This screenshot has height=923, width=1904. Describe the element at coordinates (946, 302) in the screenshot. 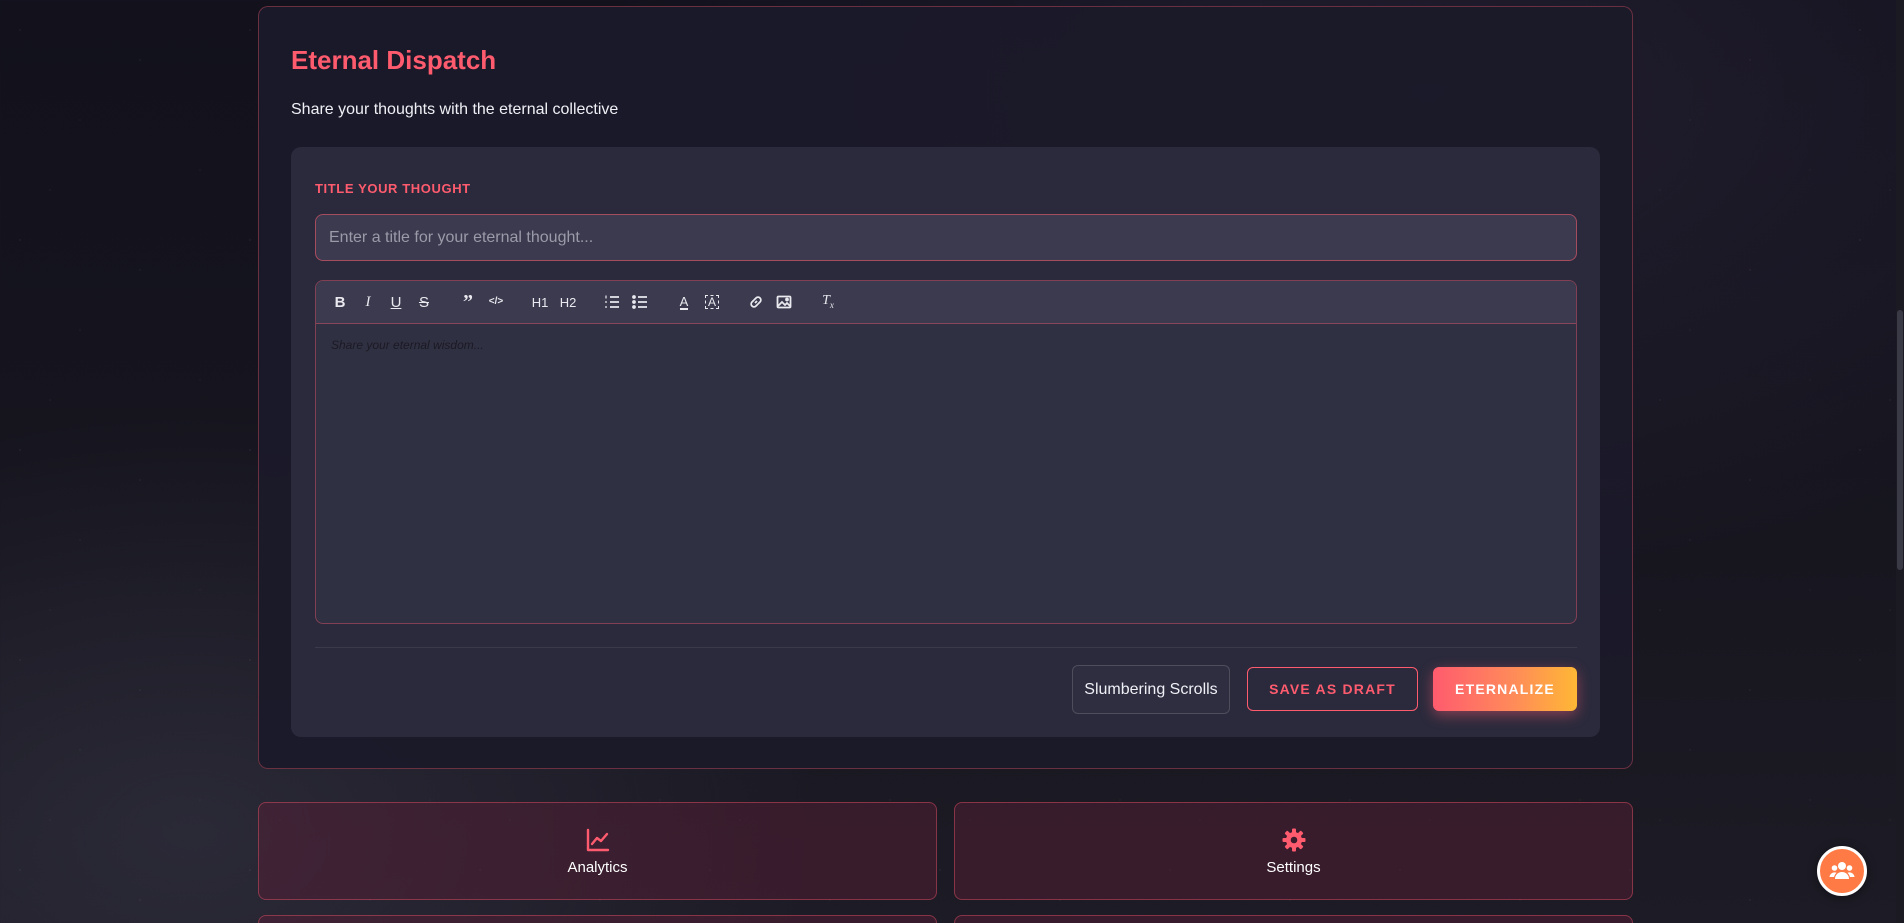

I see `editor-toolbar: B I U S ” </> H1 H2 A A Tx` at that location.